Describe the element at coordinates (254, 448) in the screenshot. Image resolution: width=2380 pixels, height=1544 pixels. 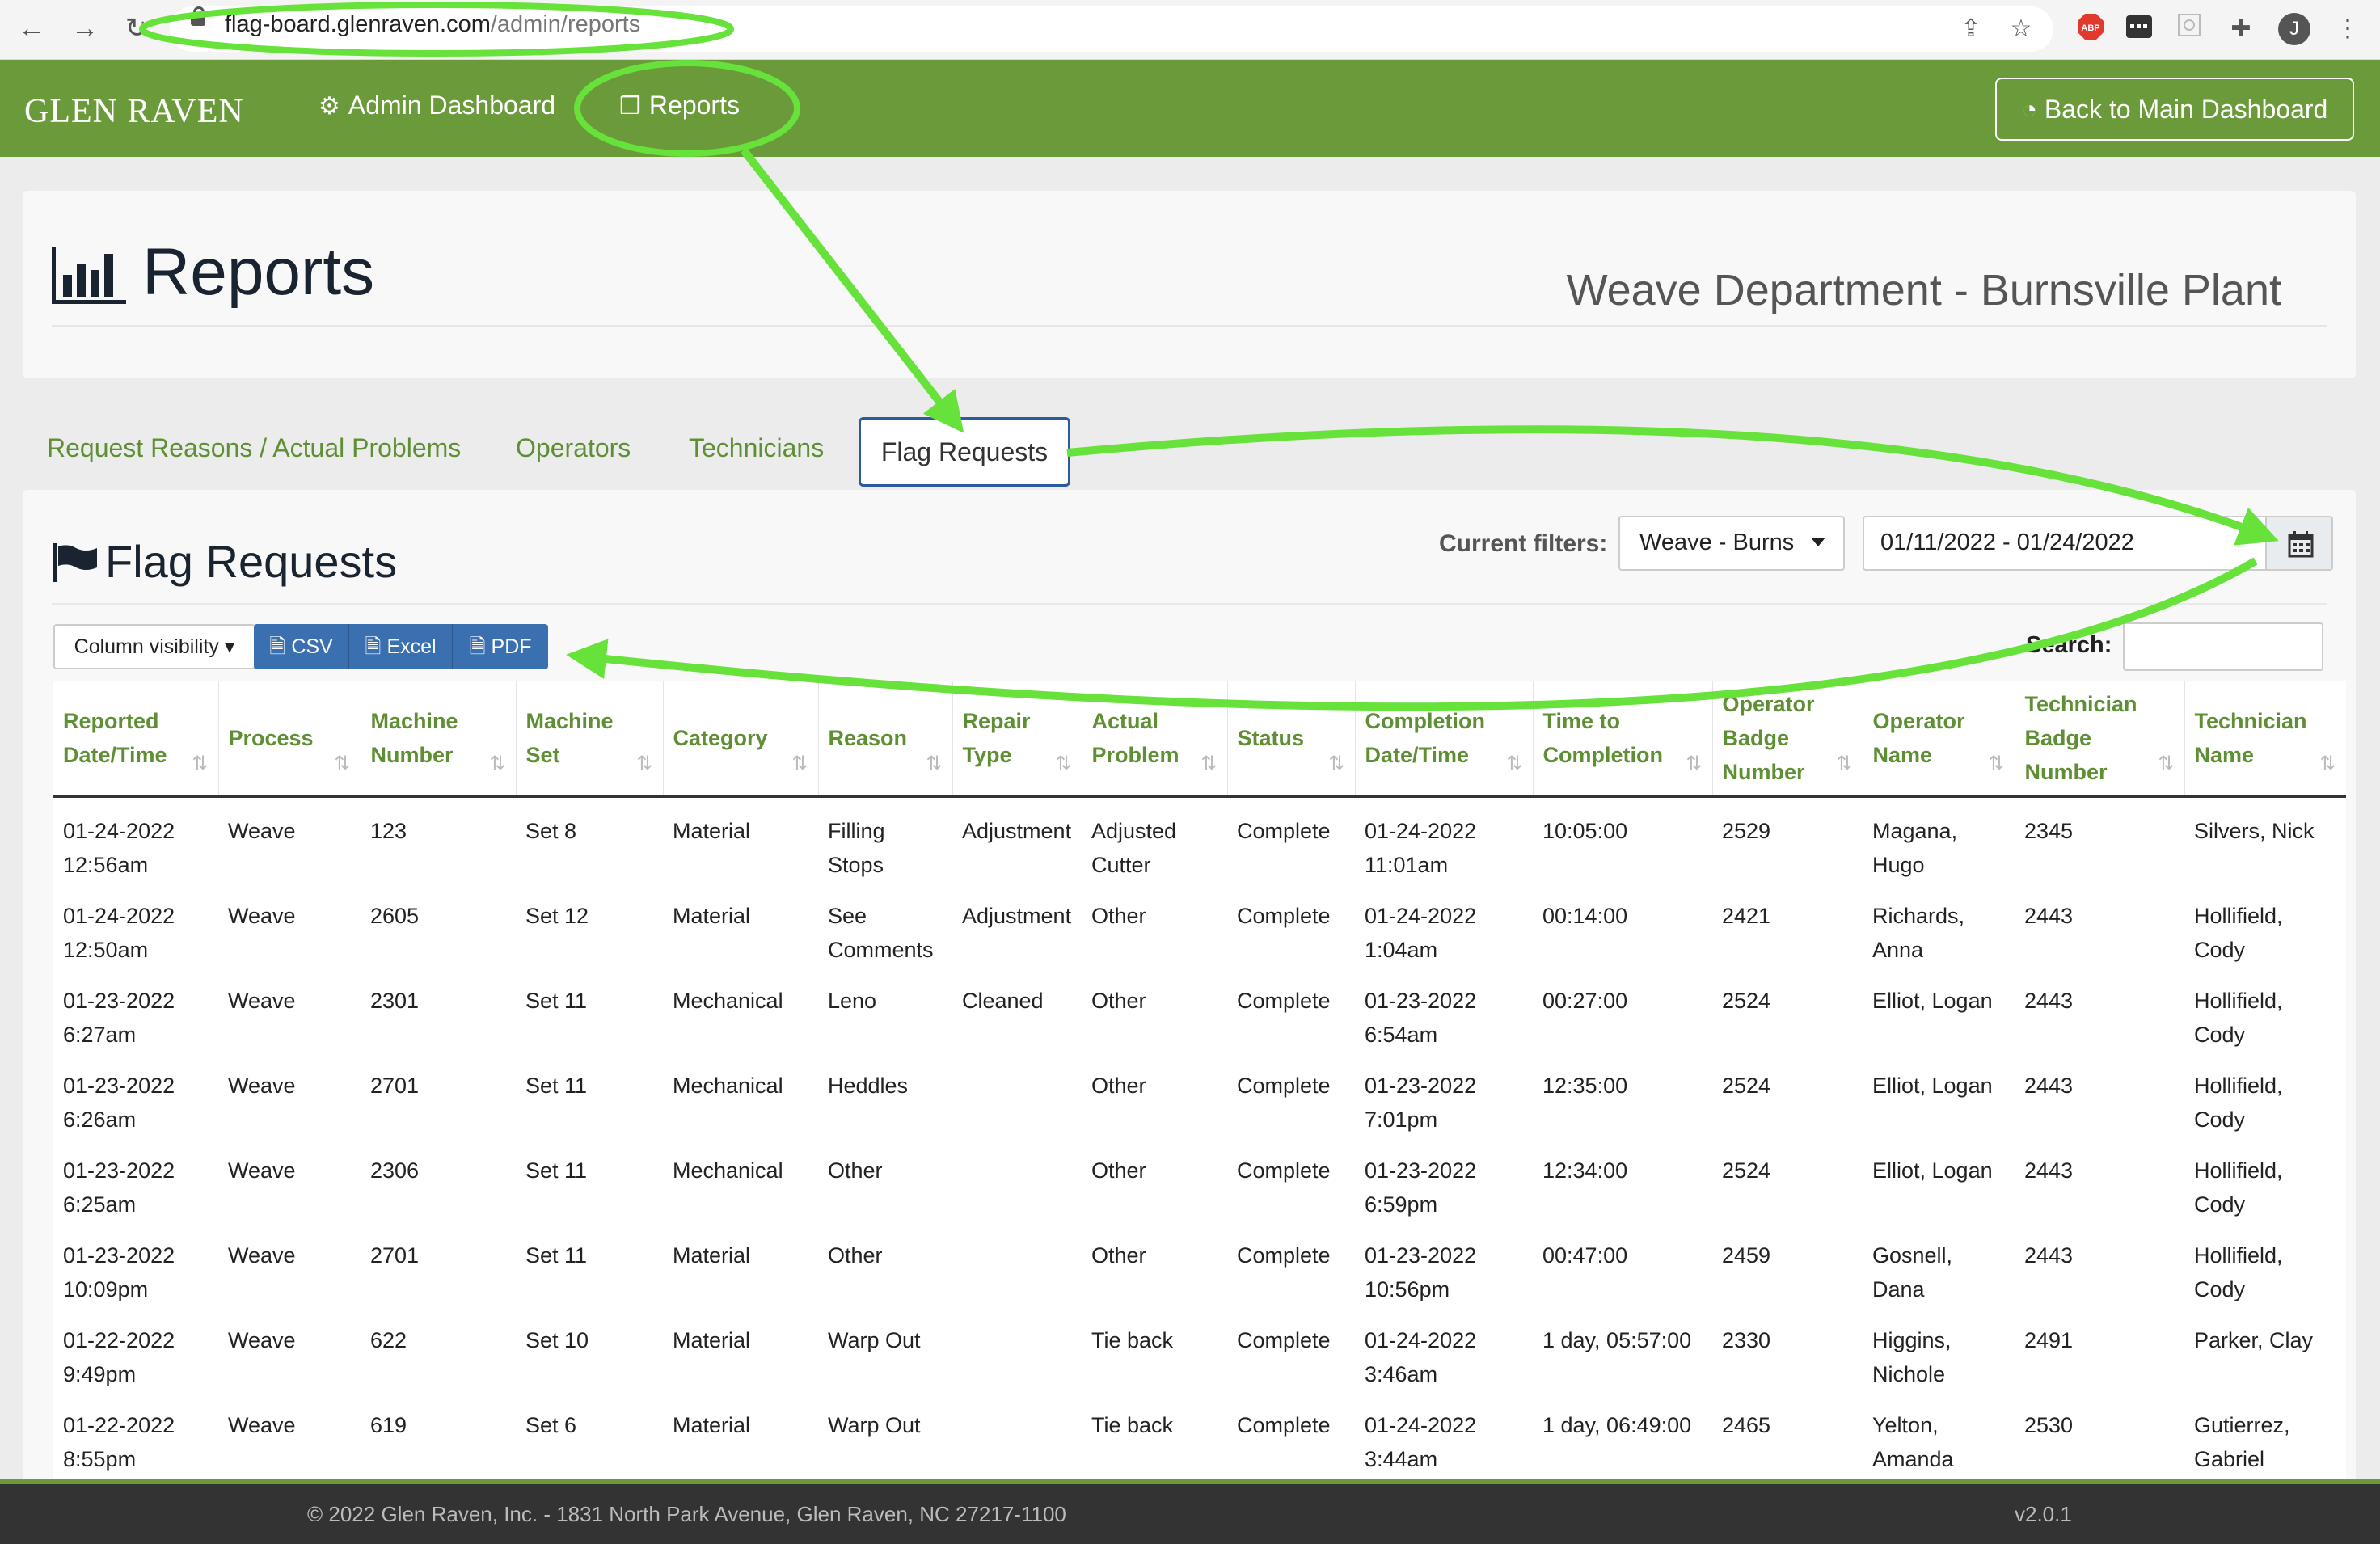
I see `tab-request-reasons: Request Reasons / Actual Problems` at that location.